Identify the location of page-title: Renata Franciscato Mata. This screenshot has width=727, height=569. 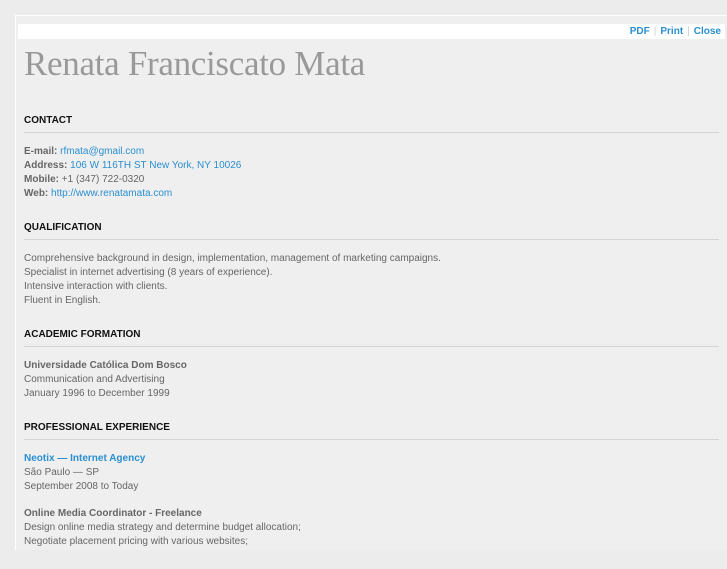
(195, 63).